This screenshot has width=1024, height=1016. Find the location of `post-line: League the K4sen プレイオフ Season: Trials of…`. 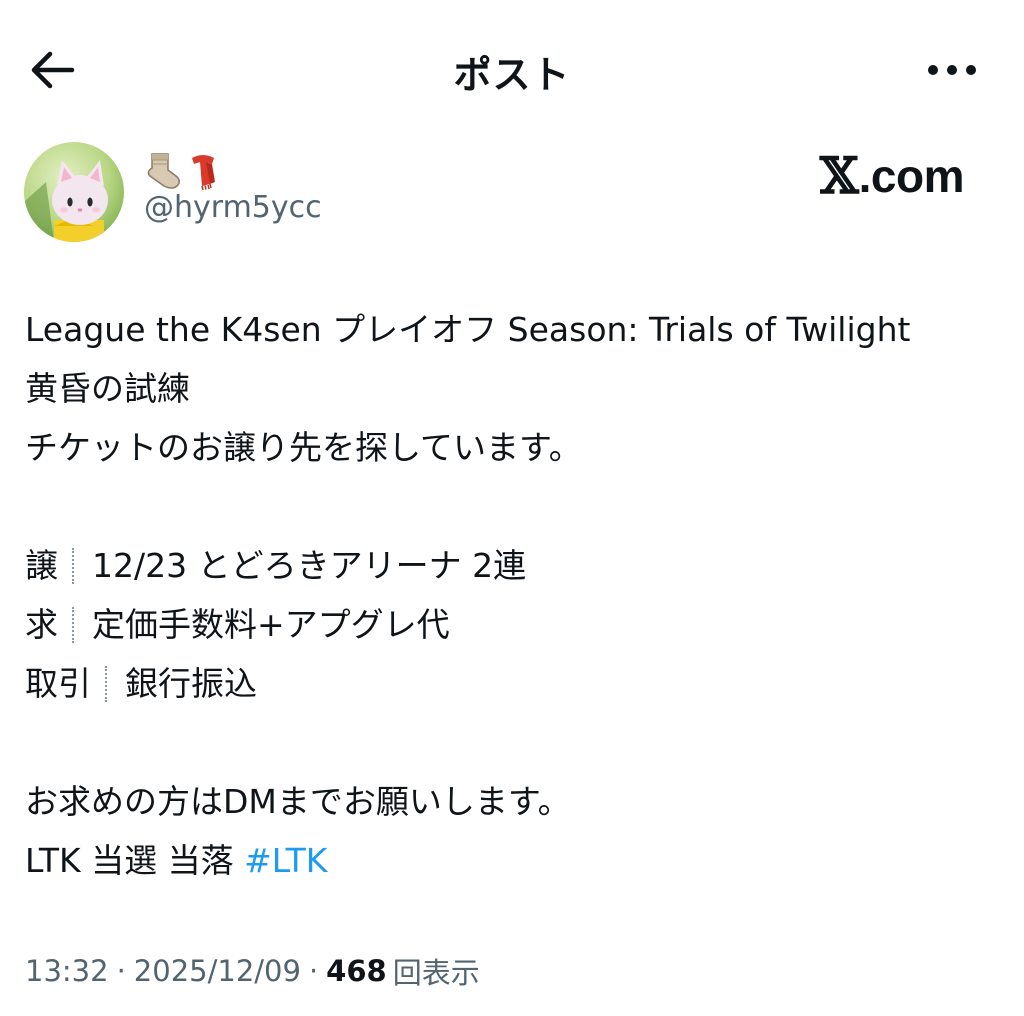

post-line: League the K4sen プレイオフ Season: Trials of… is located at coordinates (468, 329).